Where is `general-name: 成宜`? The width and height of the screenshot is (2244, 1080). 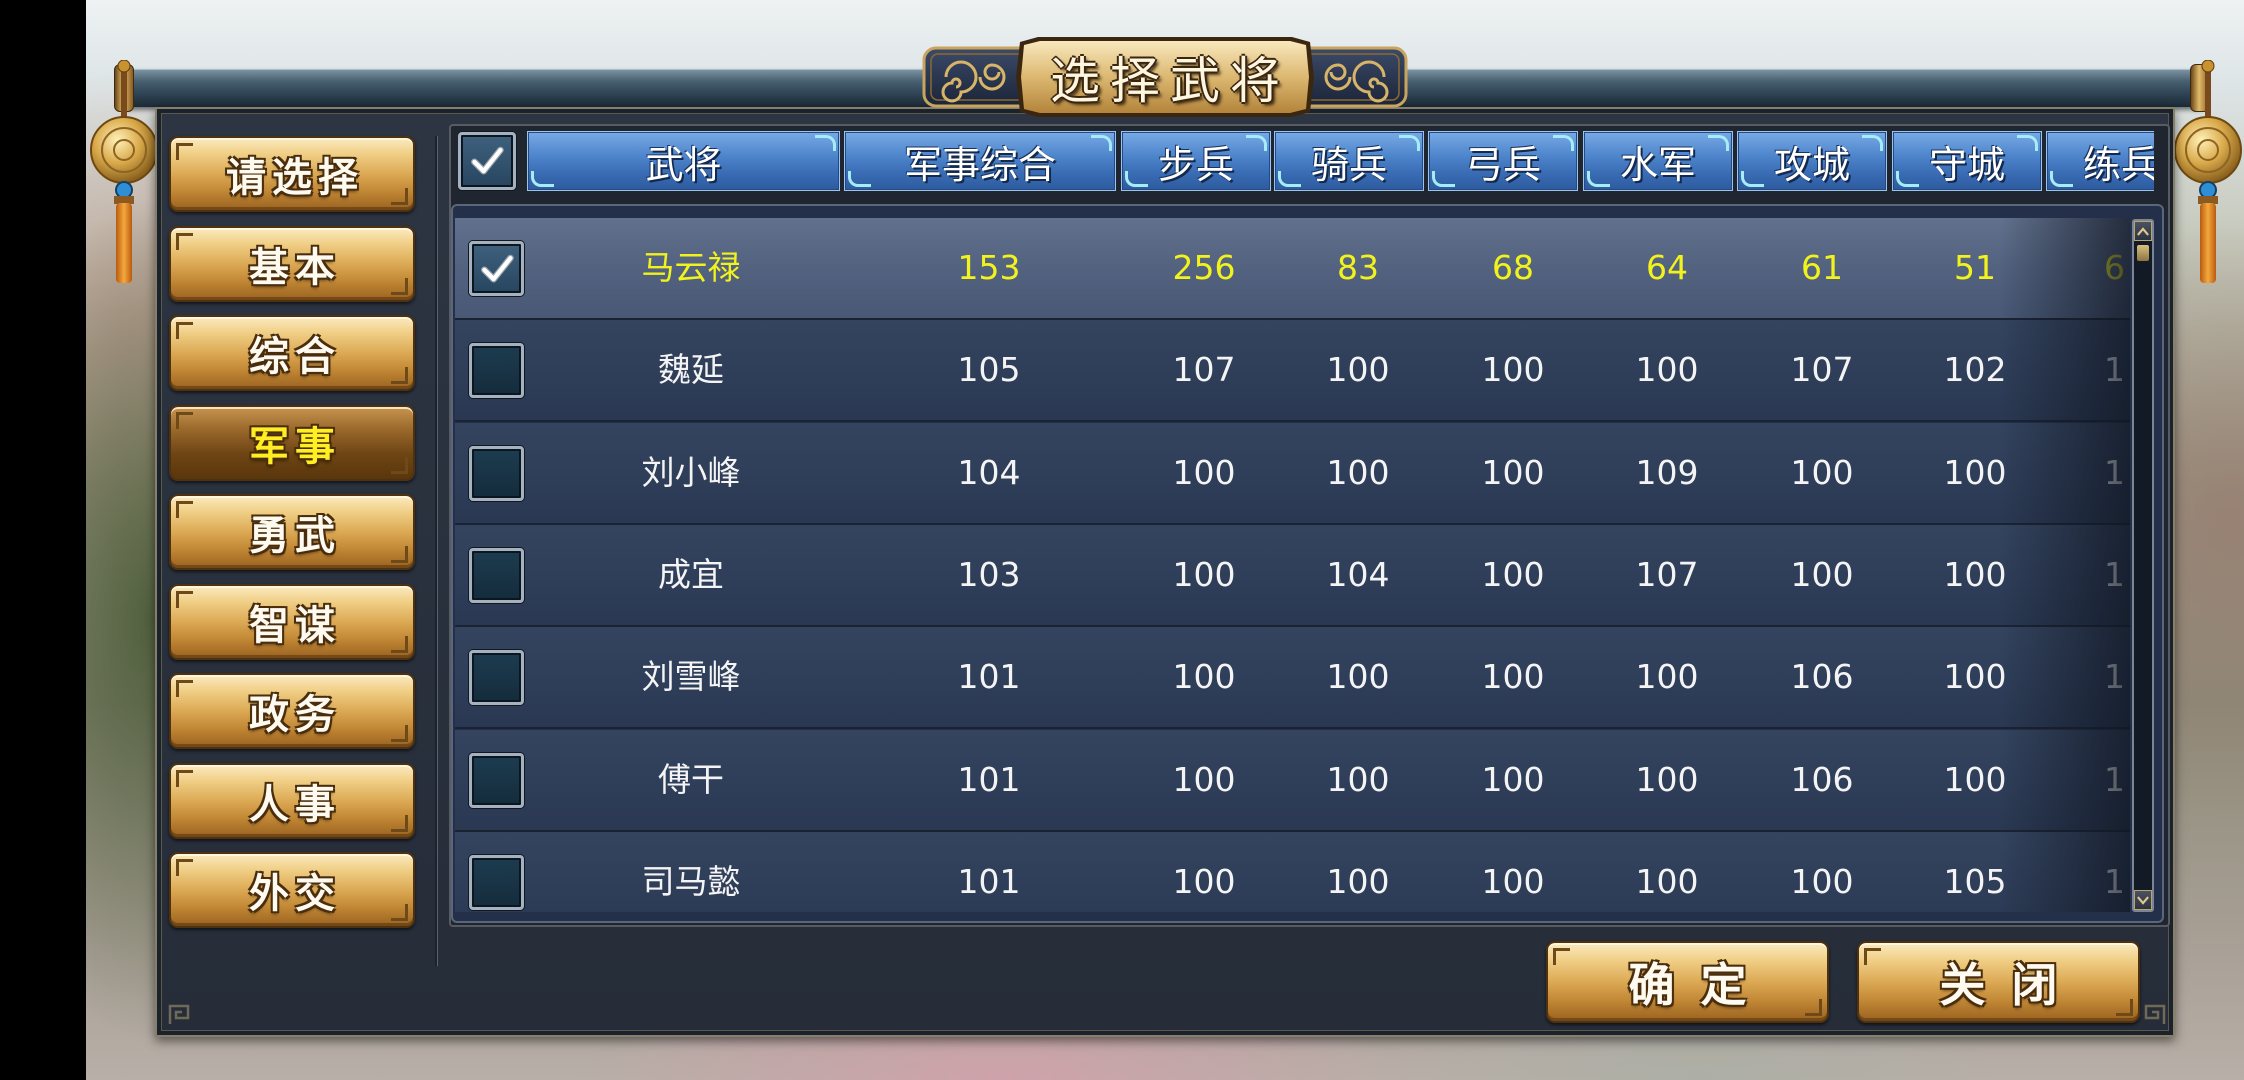 general-name: 成宜 is located at coordinates (691, 574).